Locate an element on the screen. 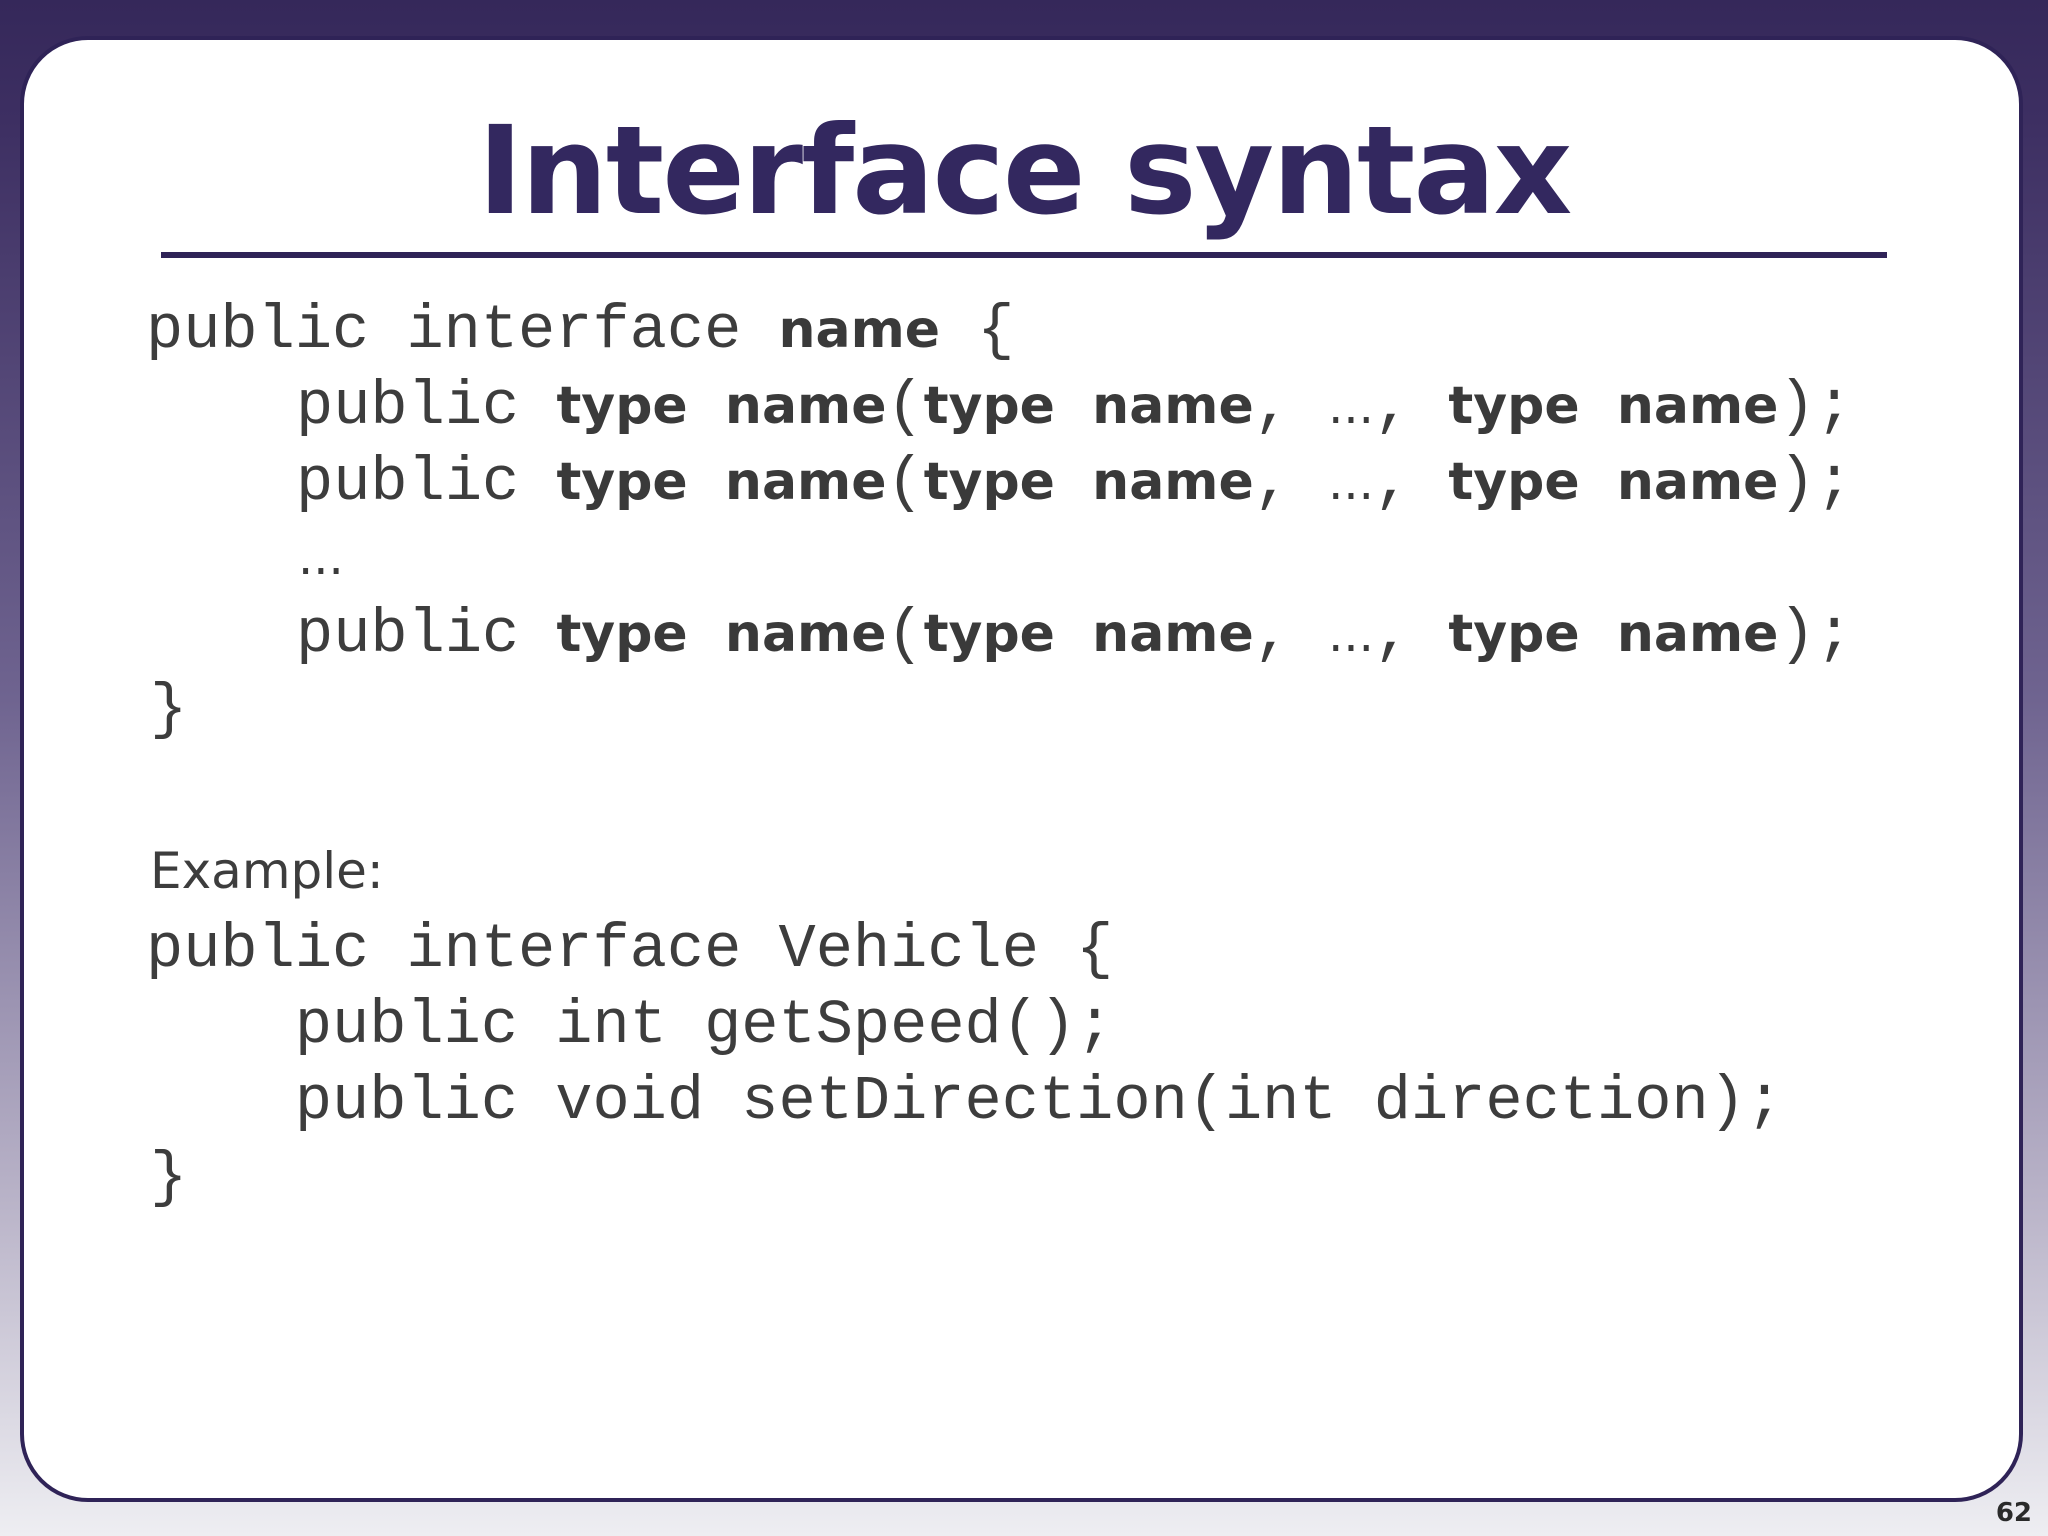 Image resolution: width=2048 pixels, height=1536 pixels. syntax-closing-brace: } is located at coordinates (169, 709).